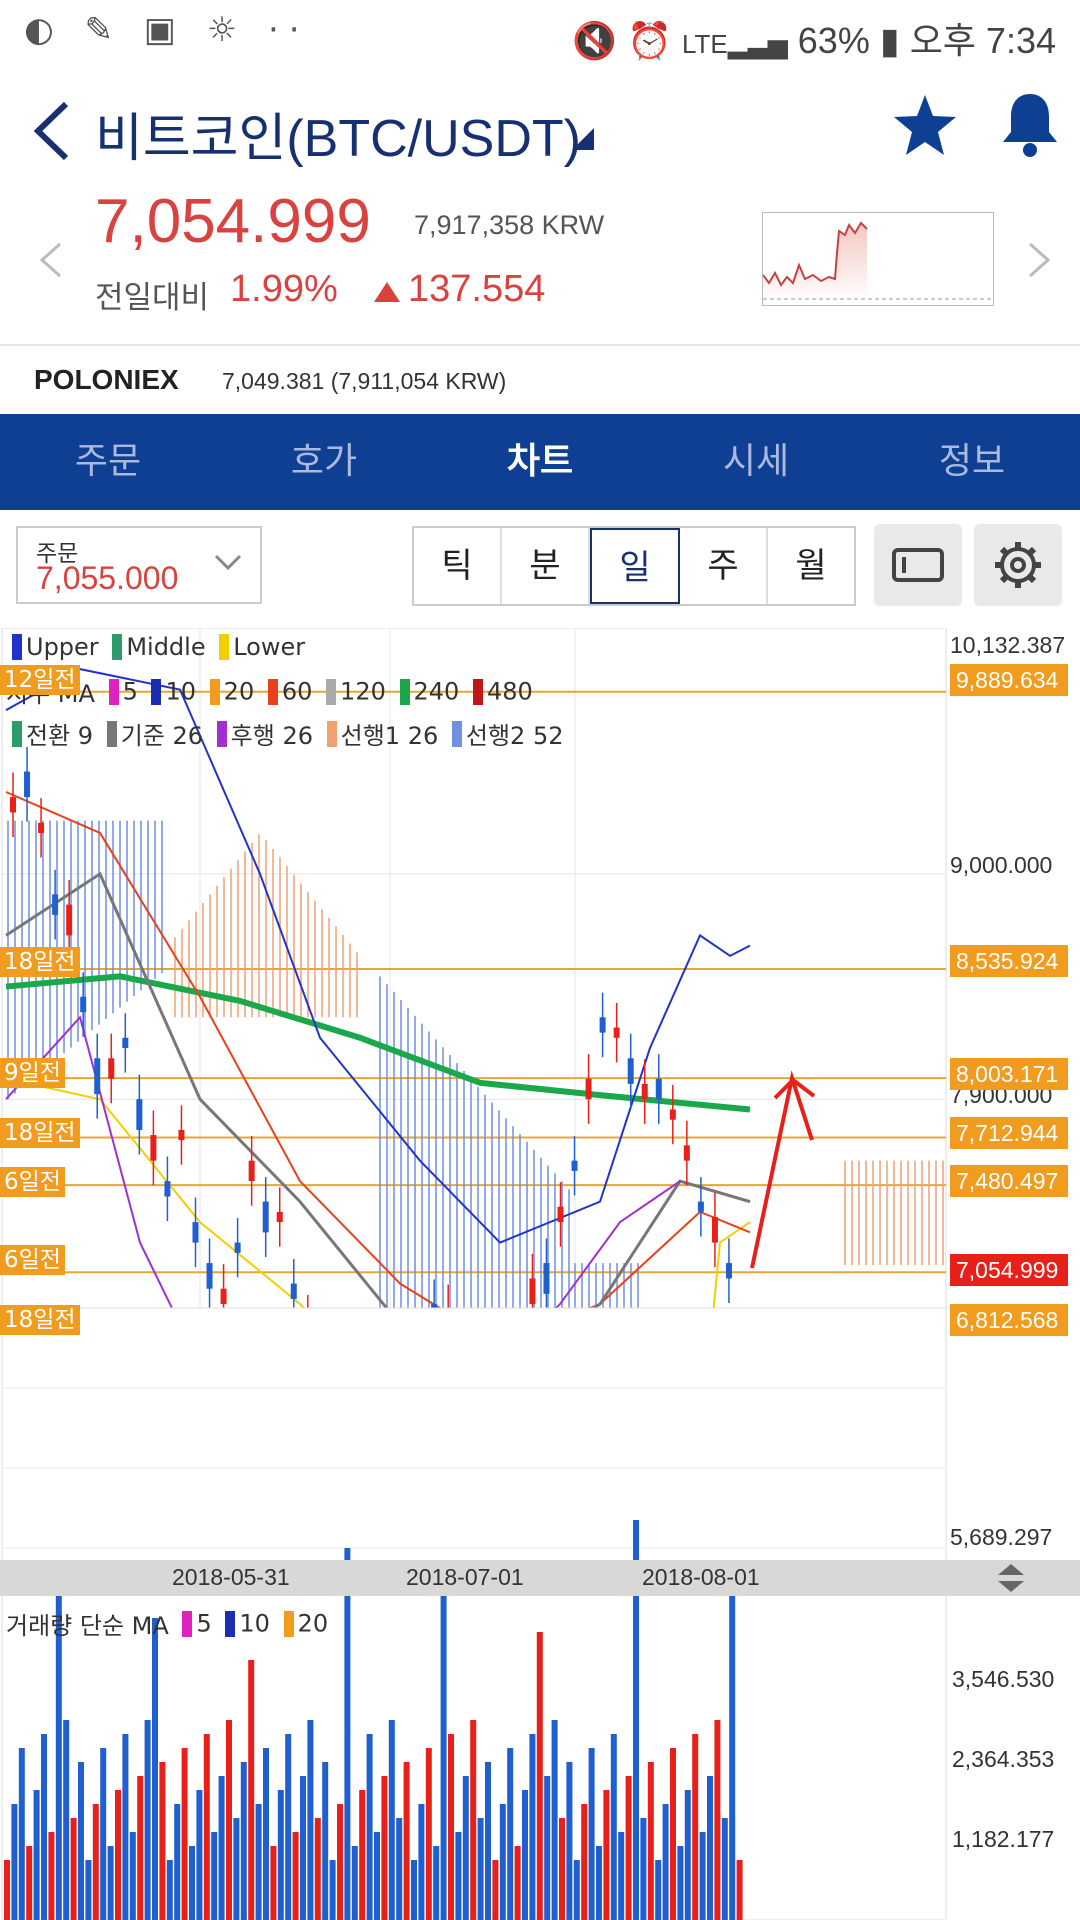 Image resolution: width=1080 pixels, height=1920 pixels. I want to click on vol-axis: 1,182.177, so click(1003, 1839).